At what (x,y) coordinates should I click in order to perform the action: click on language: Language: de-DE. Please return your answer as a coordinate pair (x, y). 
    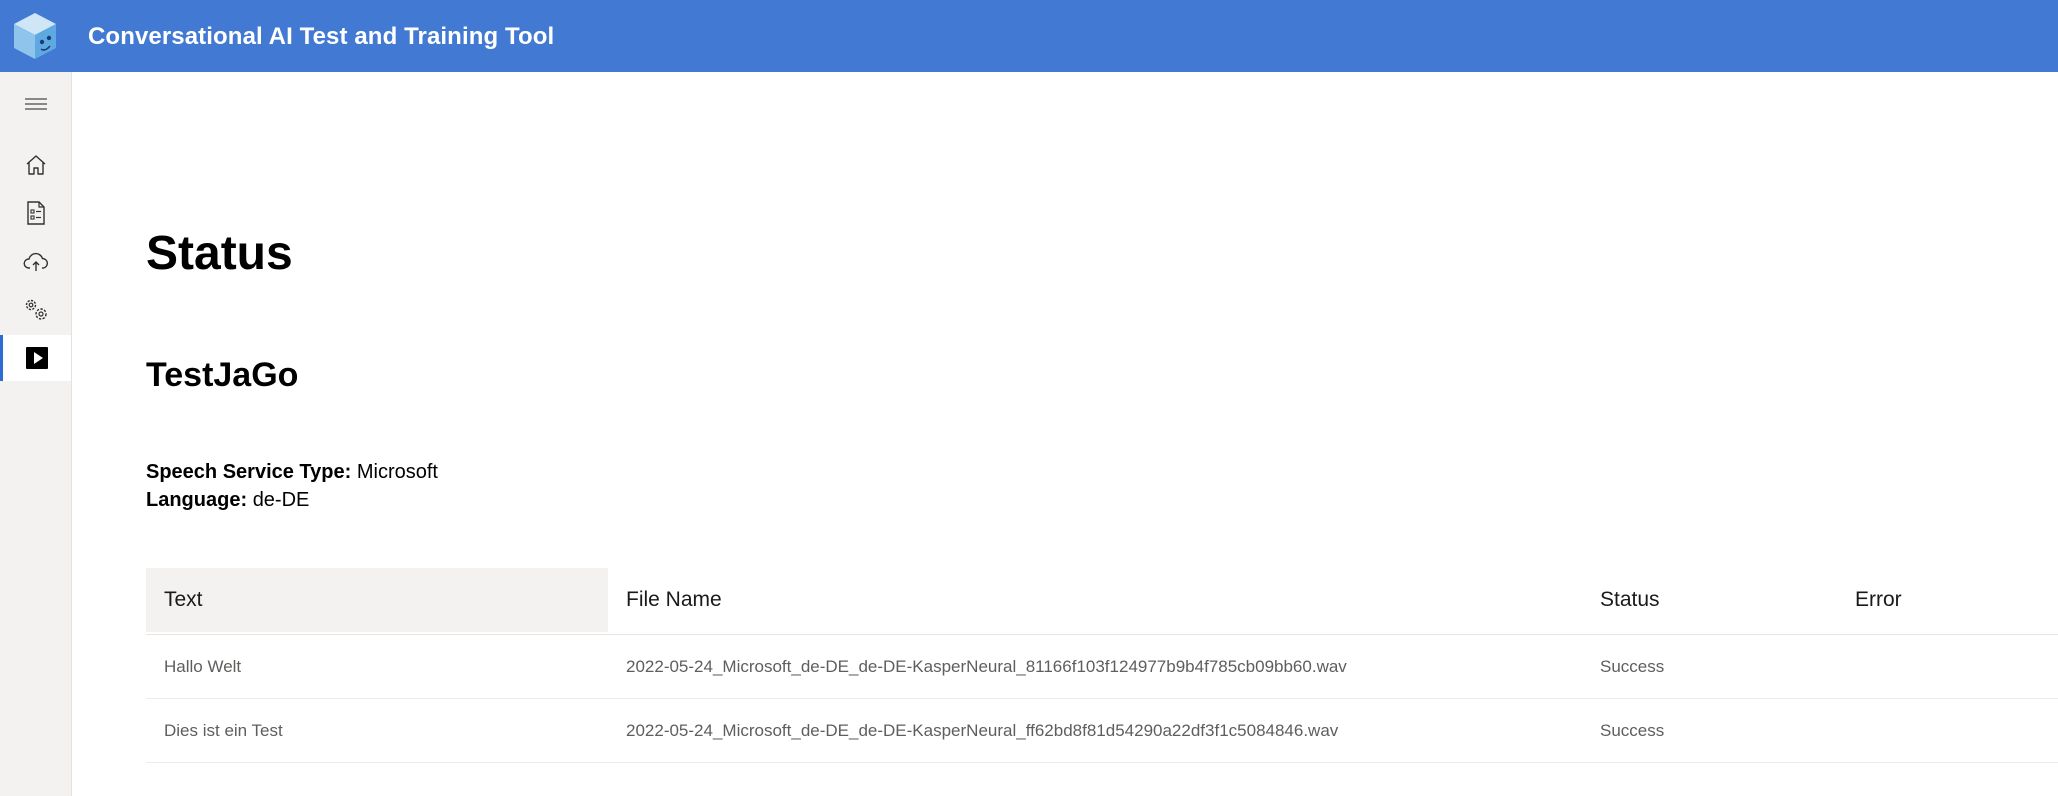
    Looking at the image, I should click on (227, 500).